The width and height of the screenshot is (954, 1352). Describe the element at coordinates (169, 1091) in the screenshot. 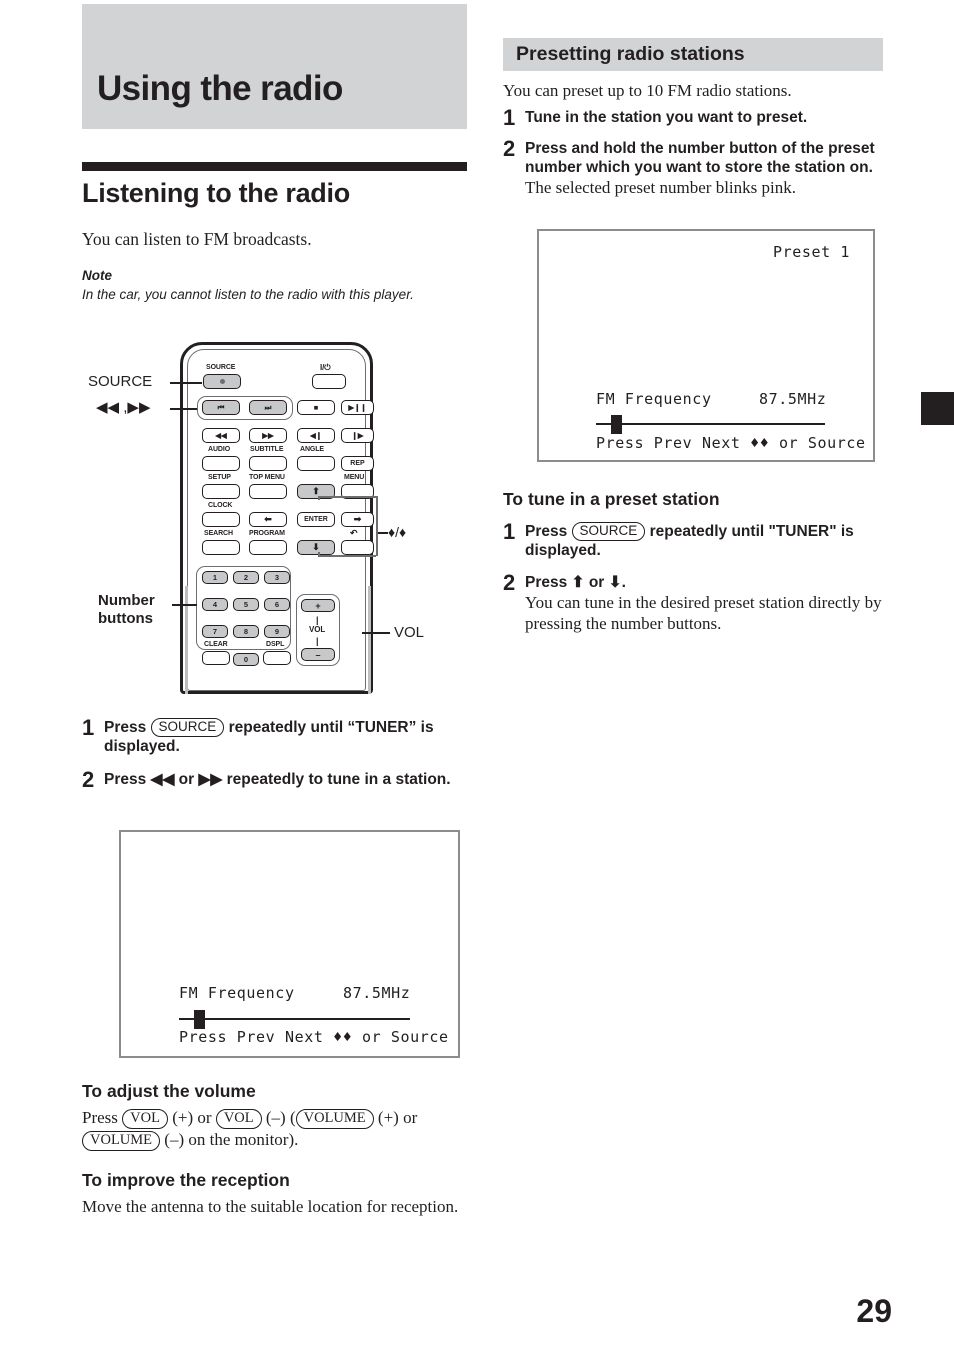

I see `heading-adjust-volume: To adjust the volume` at that location.